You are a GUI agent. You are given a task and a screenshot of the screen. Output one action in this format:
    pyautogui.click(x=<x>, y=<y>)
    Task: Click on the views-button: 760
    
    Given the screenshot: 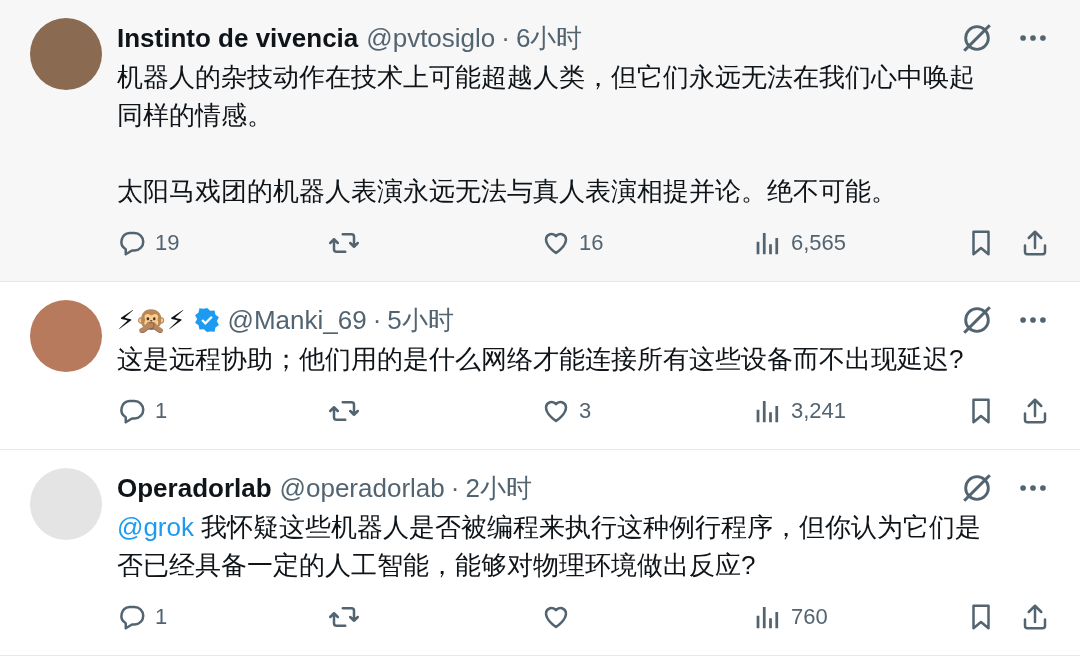 What is the action you would take?
    pyautogui.click(x=859, y=617)
    